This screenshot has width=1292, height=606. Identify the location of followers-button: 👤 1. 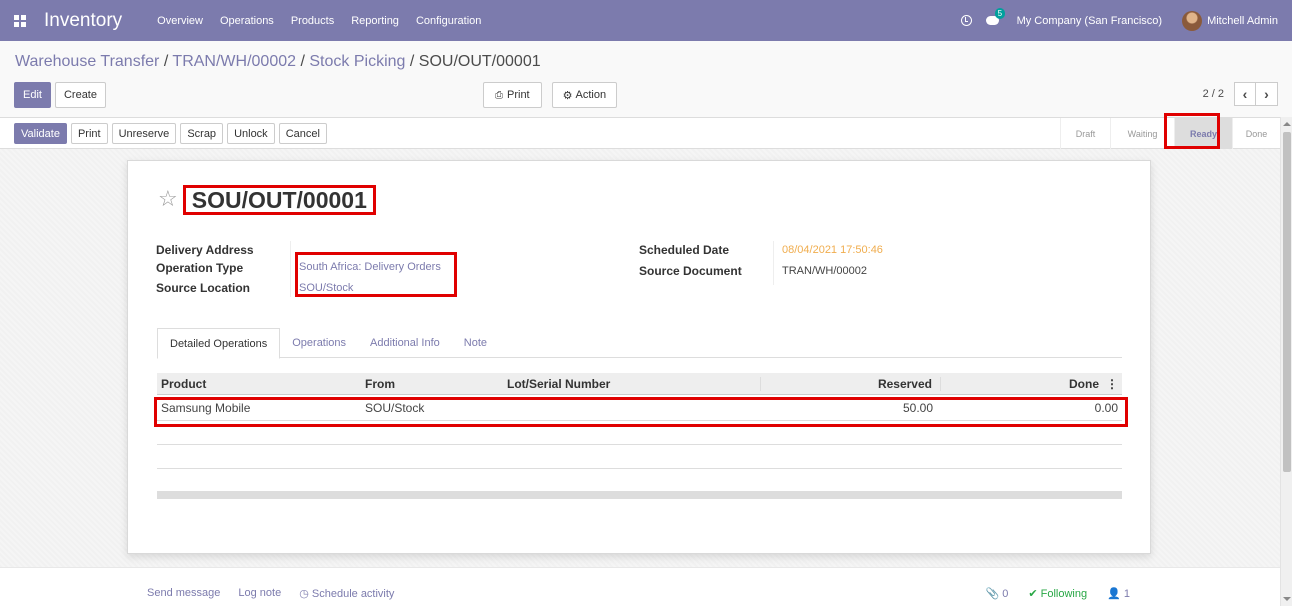
(1118, 593).